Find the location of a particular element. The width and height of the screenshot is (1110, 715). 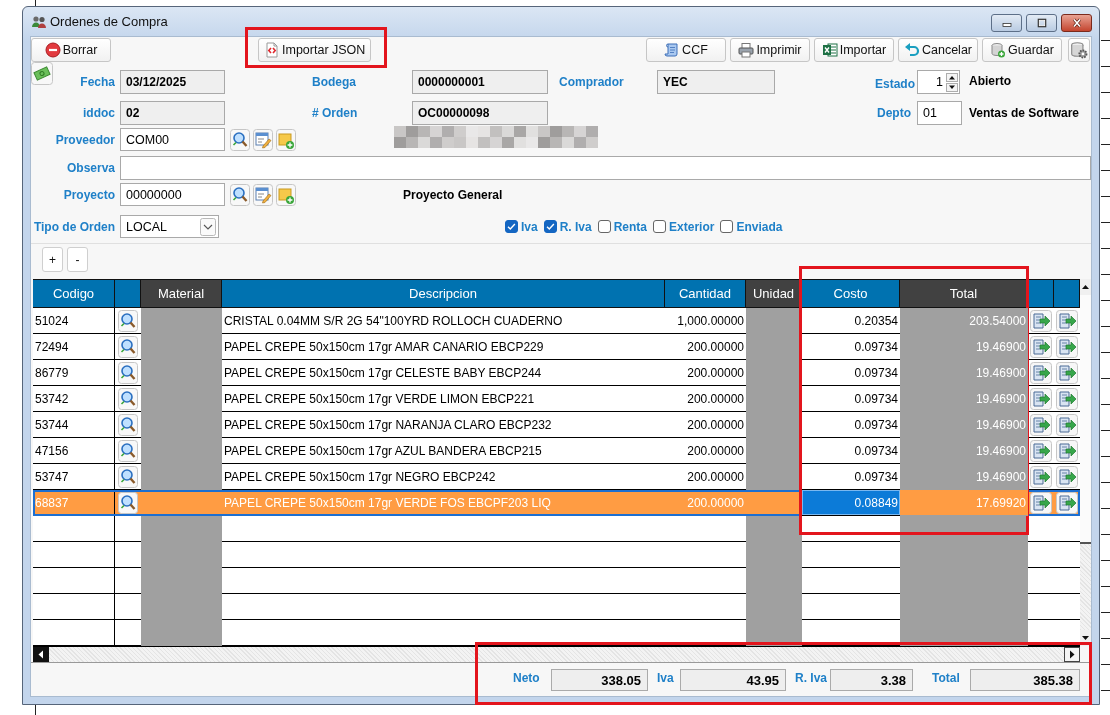

database-gear-icon is located at coordinates (1079, 50).